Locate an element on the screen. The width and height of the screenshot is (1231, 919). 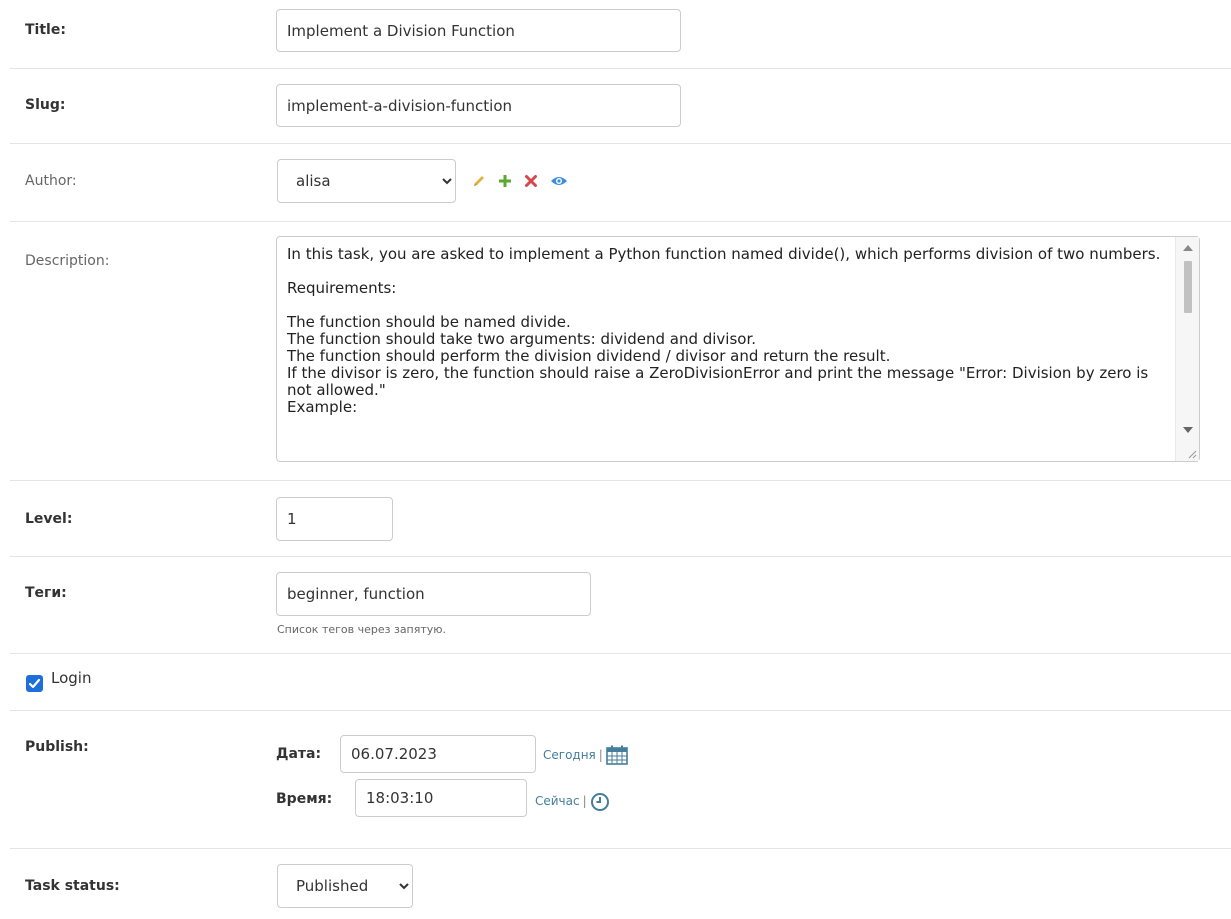
slug-input is located at coordinates (478, 105).